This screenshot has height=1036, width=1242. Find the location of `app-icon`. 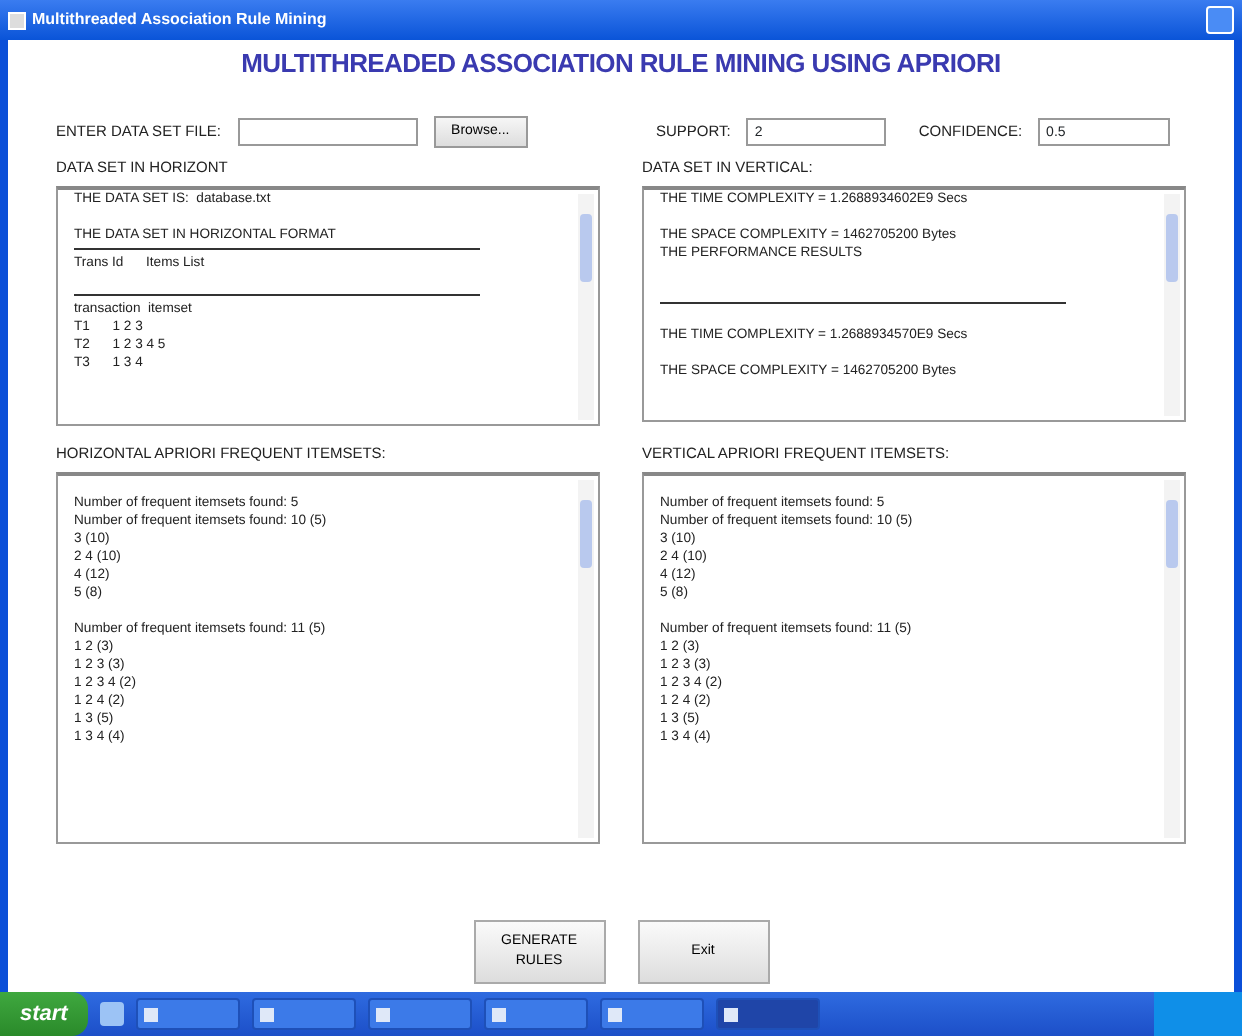

app-icon is located at coordinates (17, 20).